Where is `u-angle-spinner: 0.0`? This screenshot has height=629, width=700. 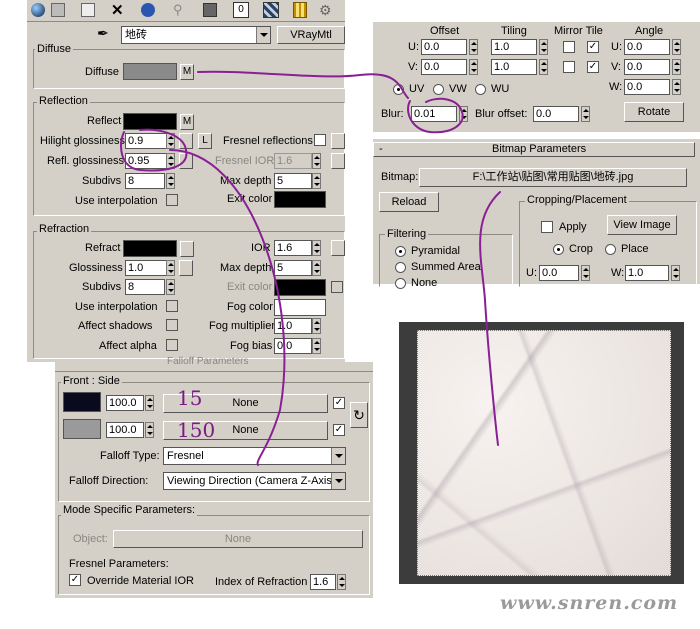 u-angle-spinner: 0.0 is located at coordinates (647, 47).